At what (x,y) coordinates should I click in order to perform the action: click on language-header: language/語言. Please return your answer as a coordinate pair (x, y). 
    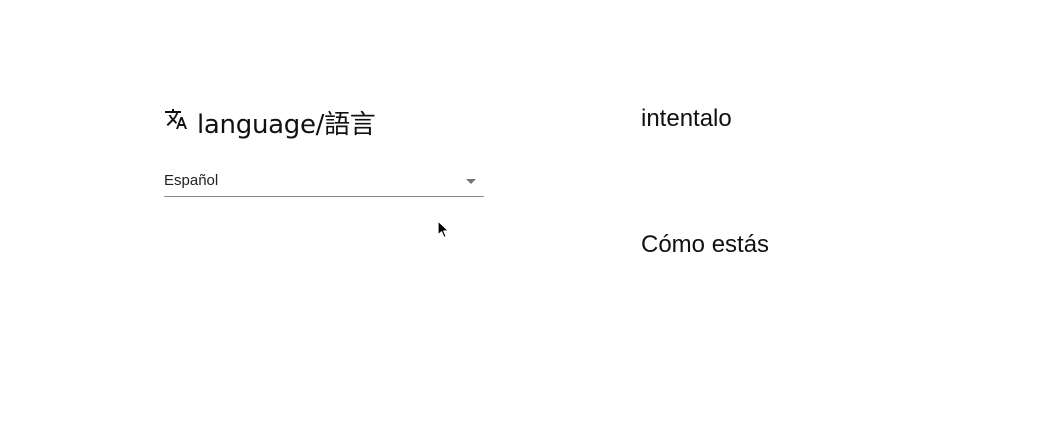
    Looking at the image, I should click on (270, 123).